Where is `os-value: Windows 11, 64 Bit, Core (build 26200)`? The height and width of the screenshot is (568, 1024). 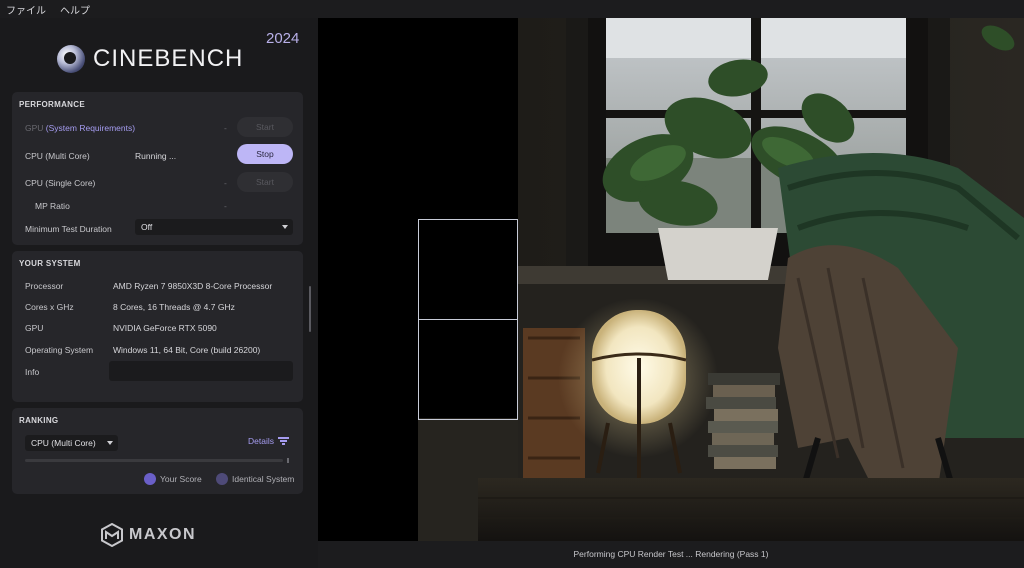 os-value: Windows 11, 64 Bit, Core (build 26200) is located at coordinates (187, 350).